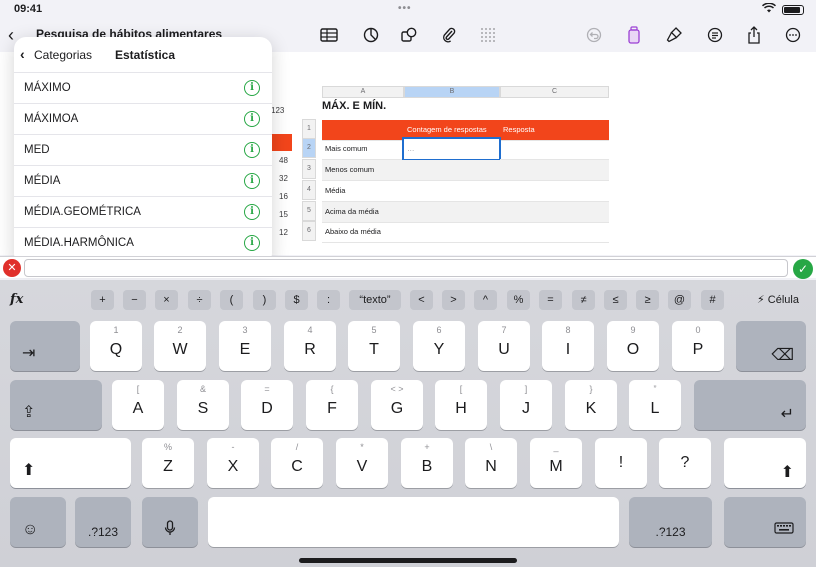  I want to click on op-key: ), so click(264, 300).